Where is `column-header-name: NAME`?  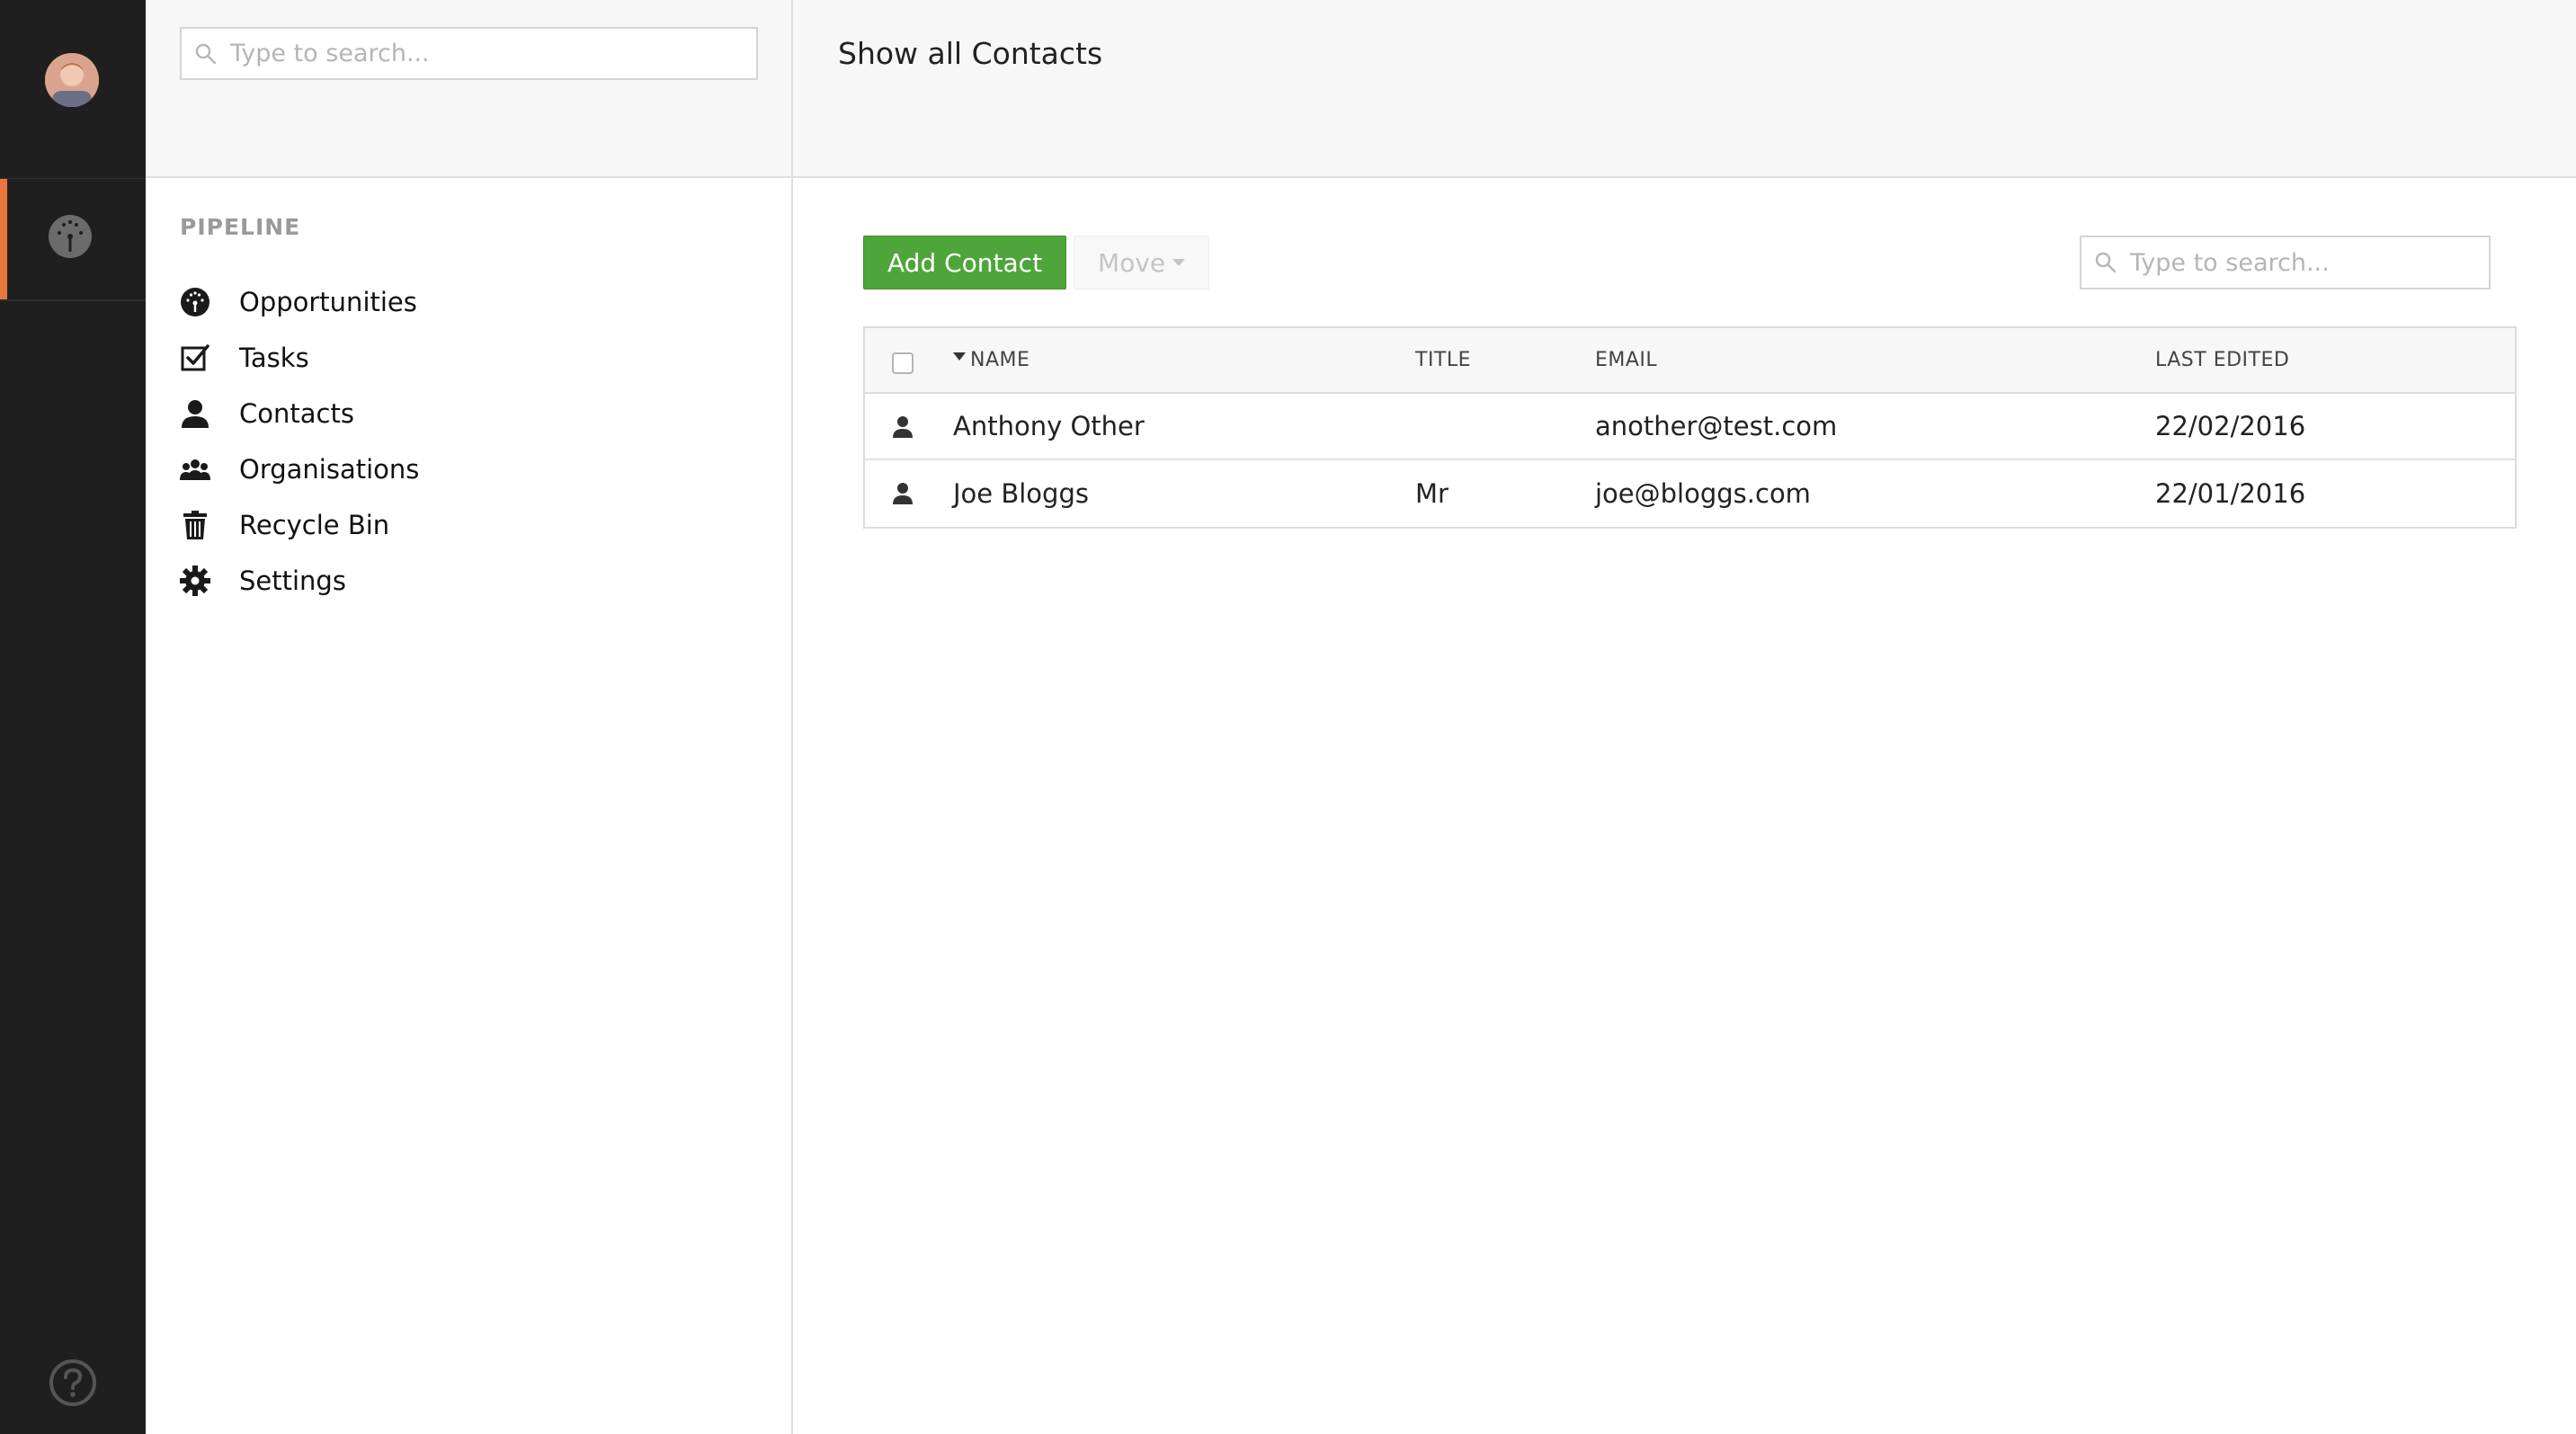
column-header-name: NAME is located at coordinates (992, 360).